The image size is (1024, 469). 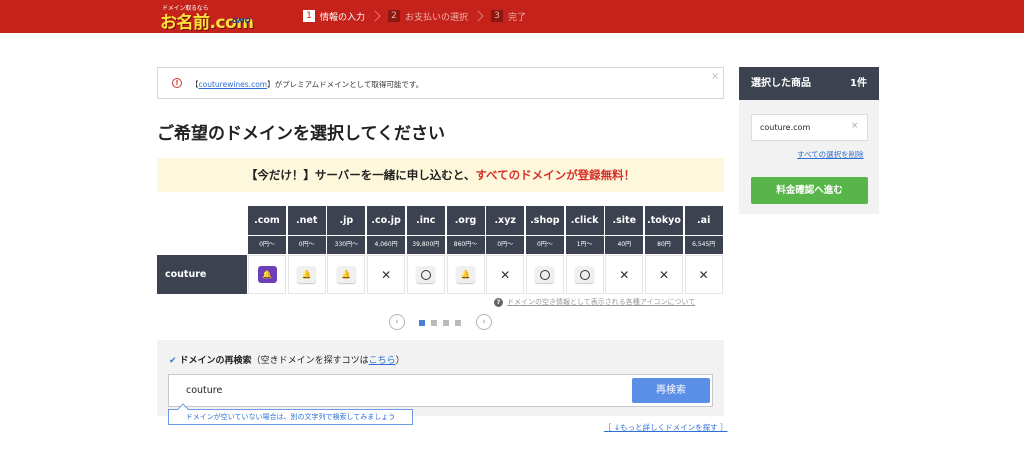 I want to click on step-label: 情報の入力, so click(x=343, y=17).